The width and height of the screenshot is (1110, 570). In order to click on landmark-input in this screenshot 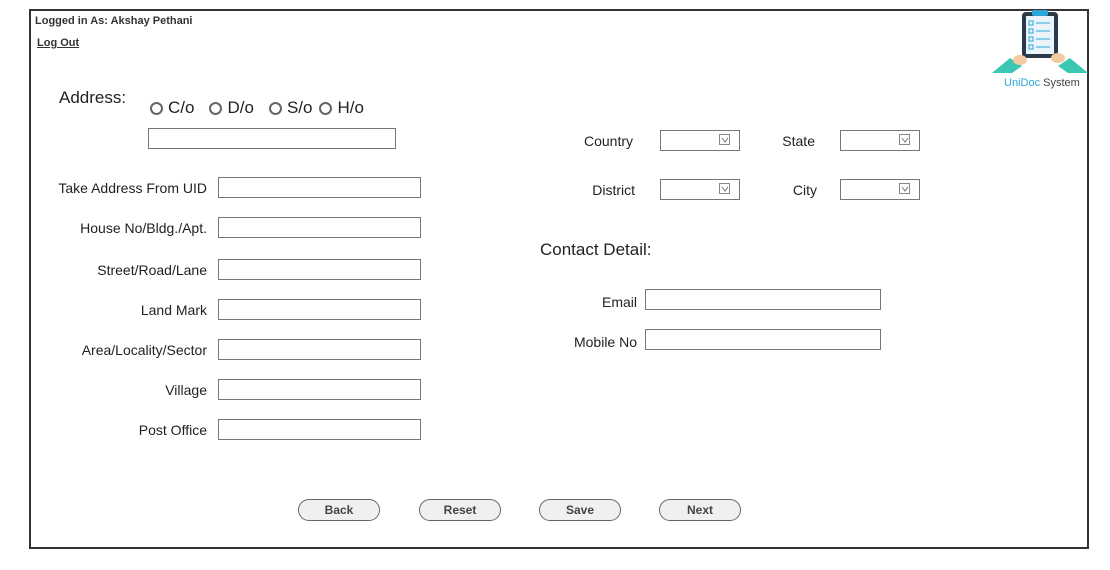, I will do `click(319, 309)`.